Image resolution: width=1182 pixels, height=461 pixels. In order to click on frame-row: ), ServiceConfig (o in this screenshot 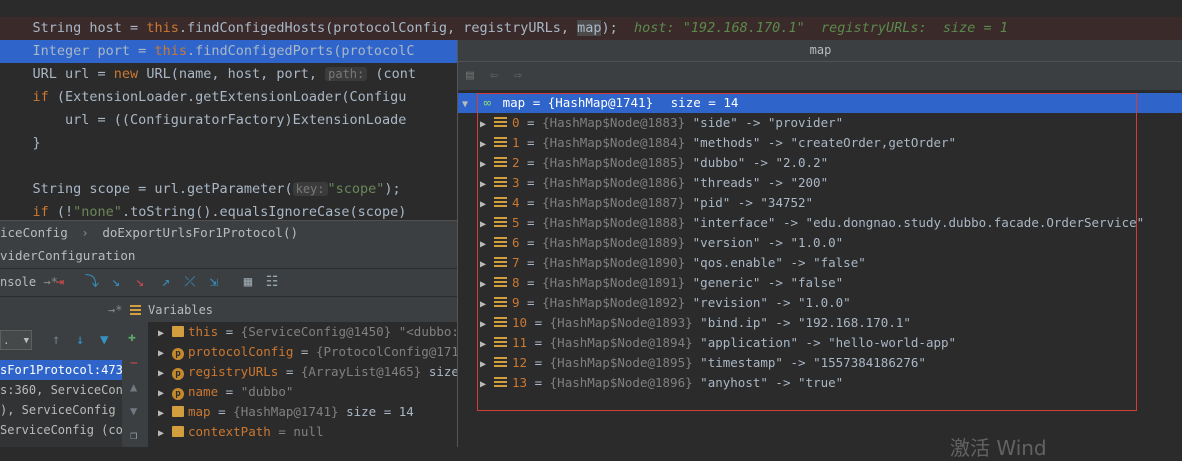, I will do `click(61, 410)`.